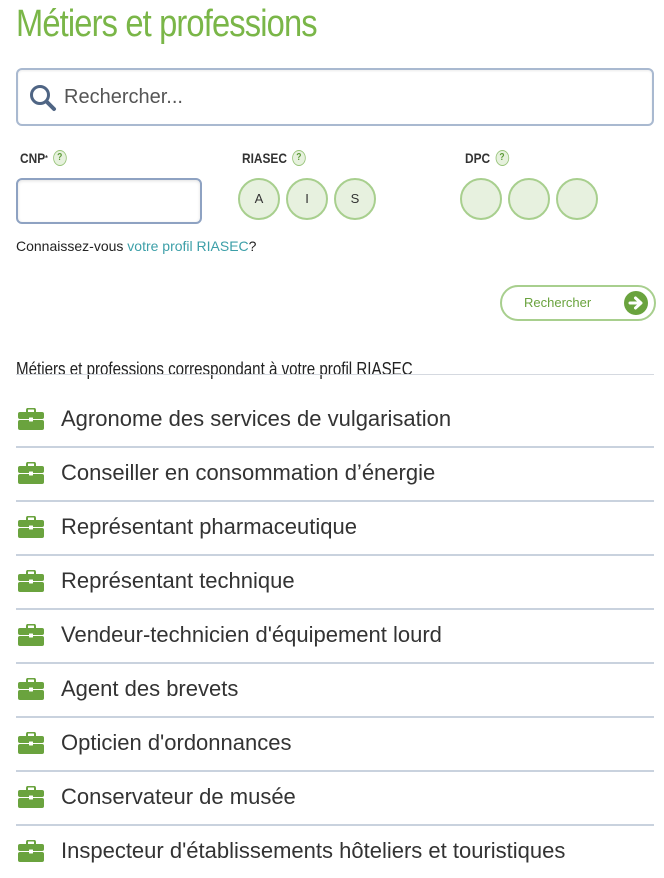 The image size is (664, 878). Describe the element at coordinates (33, 158) in the screenshot. I see `cnp-label-text: CNP` at that location.